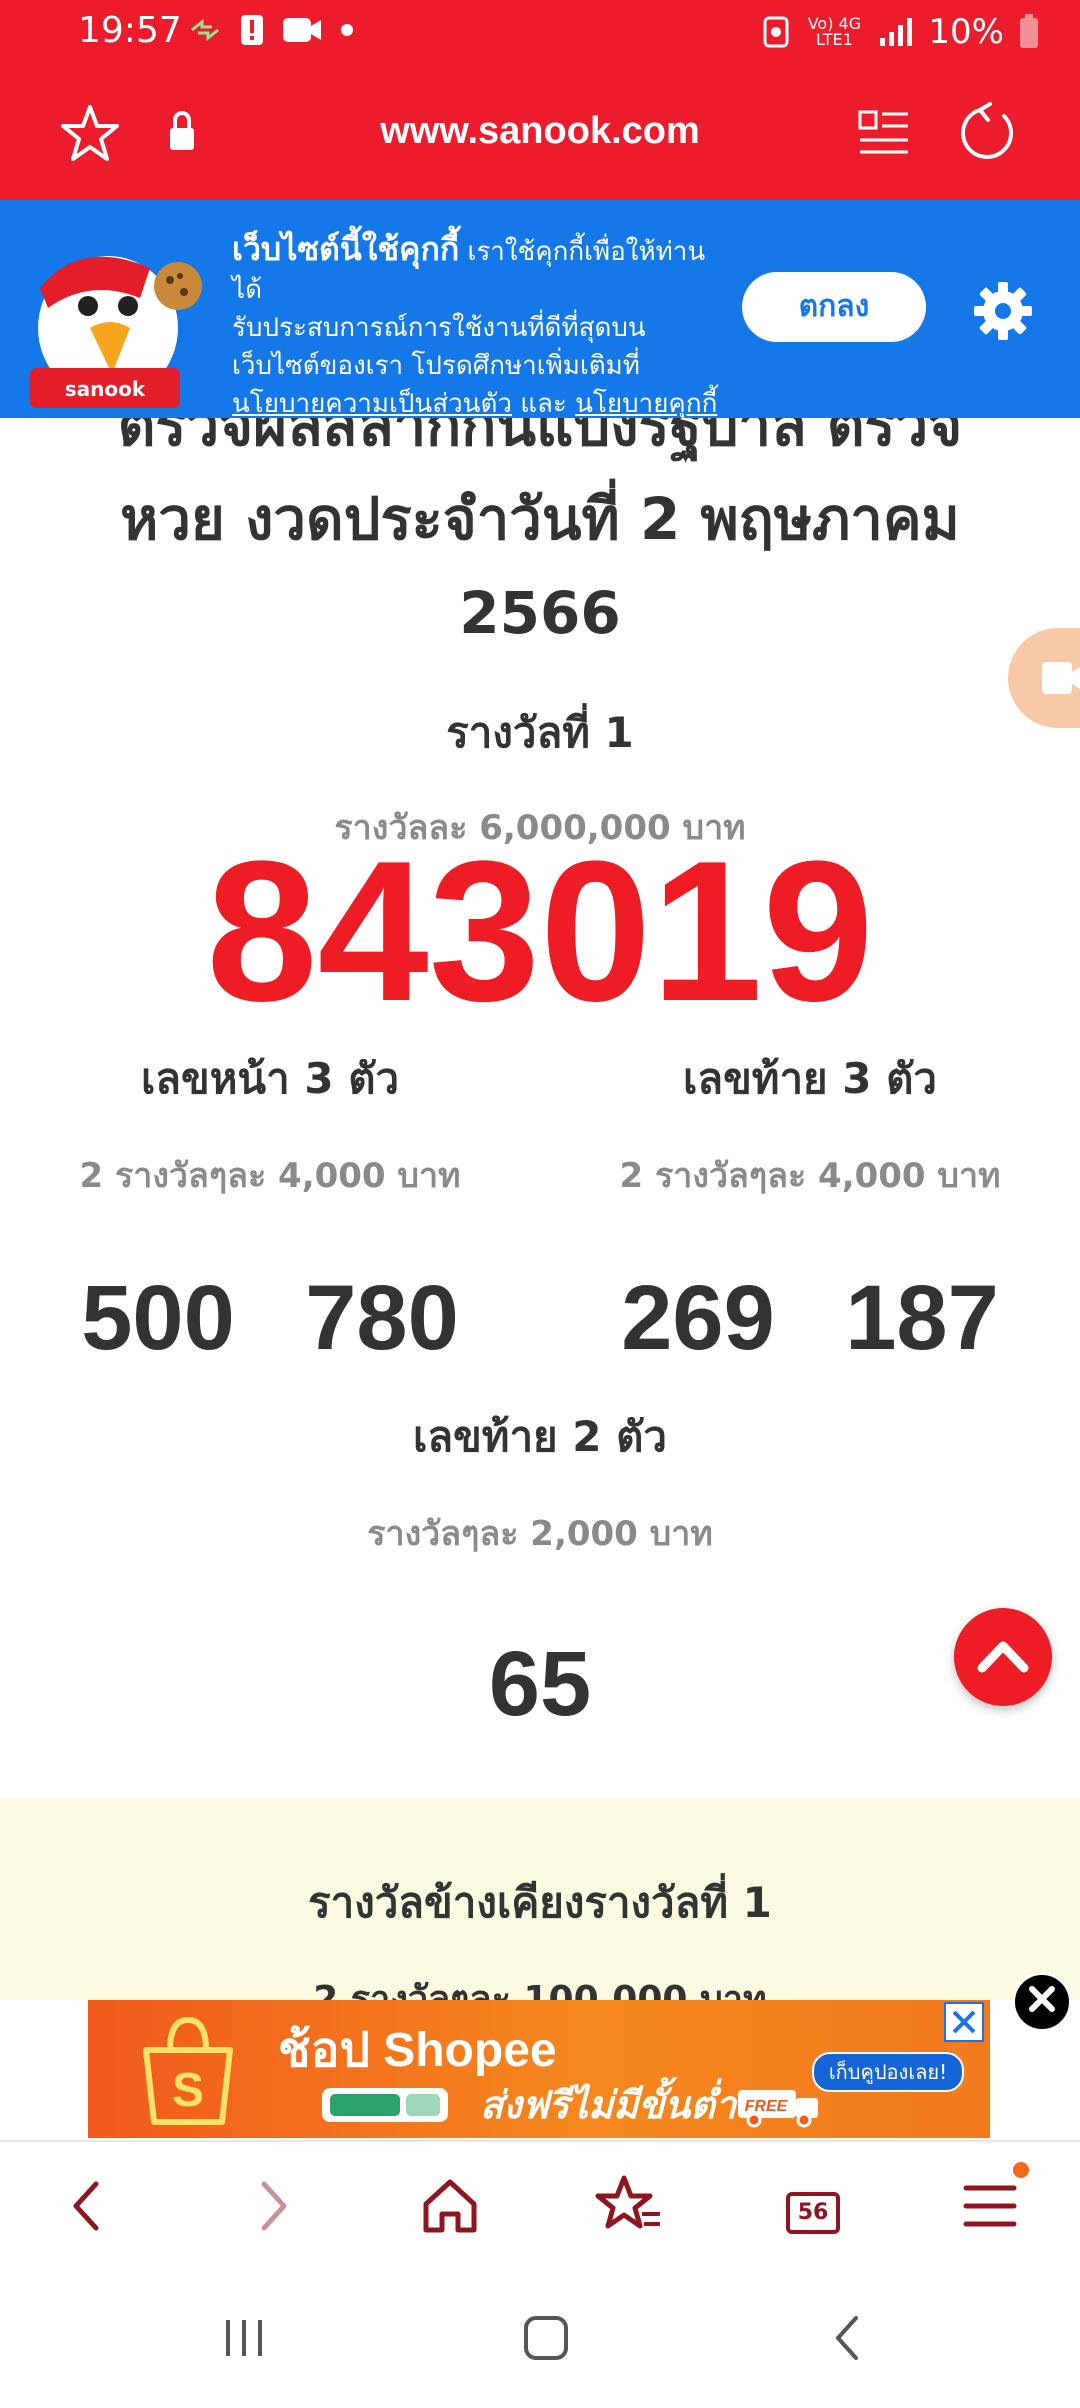 The image size is (1080, 2408). Describe the element at coordinates (988, 134) in the screenshot. I see `refresh-icon` at that location.